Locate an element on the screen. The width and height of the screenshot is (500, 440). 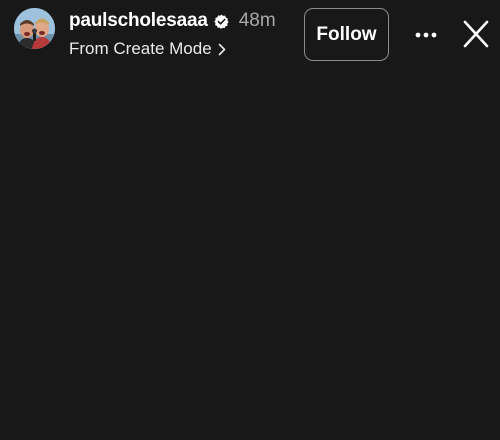
create-mode-label: From Create Mode is located at coordinates (140, 48).